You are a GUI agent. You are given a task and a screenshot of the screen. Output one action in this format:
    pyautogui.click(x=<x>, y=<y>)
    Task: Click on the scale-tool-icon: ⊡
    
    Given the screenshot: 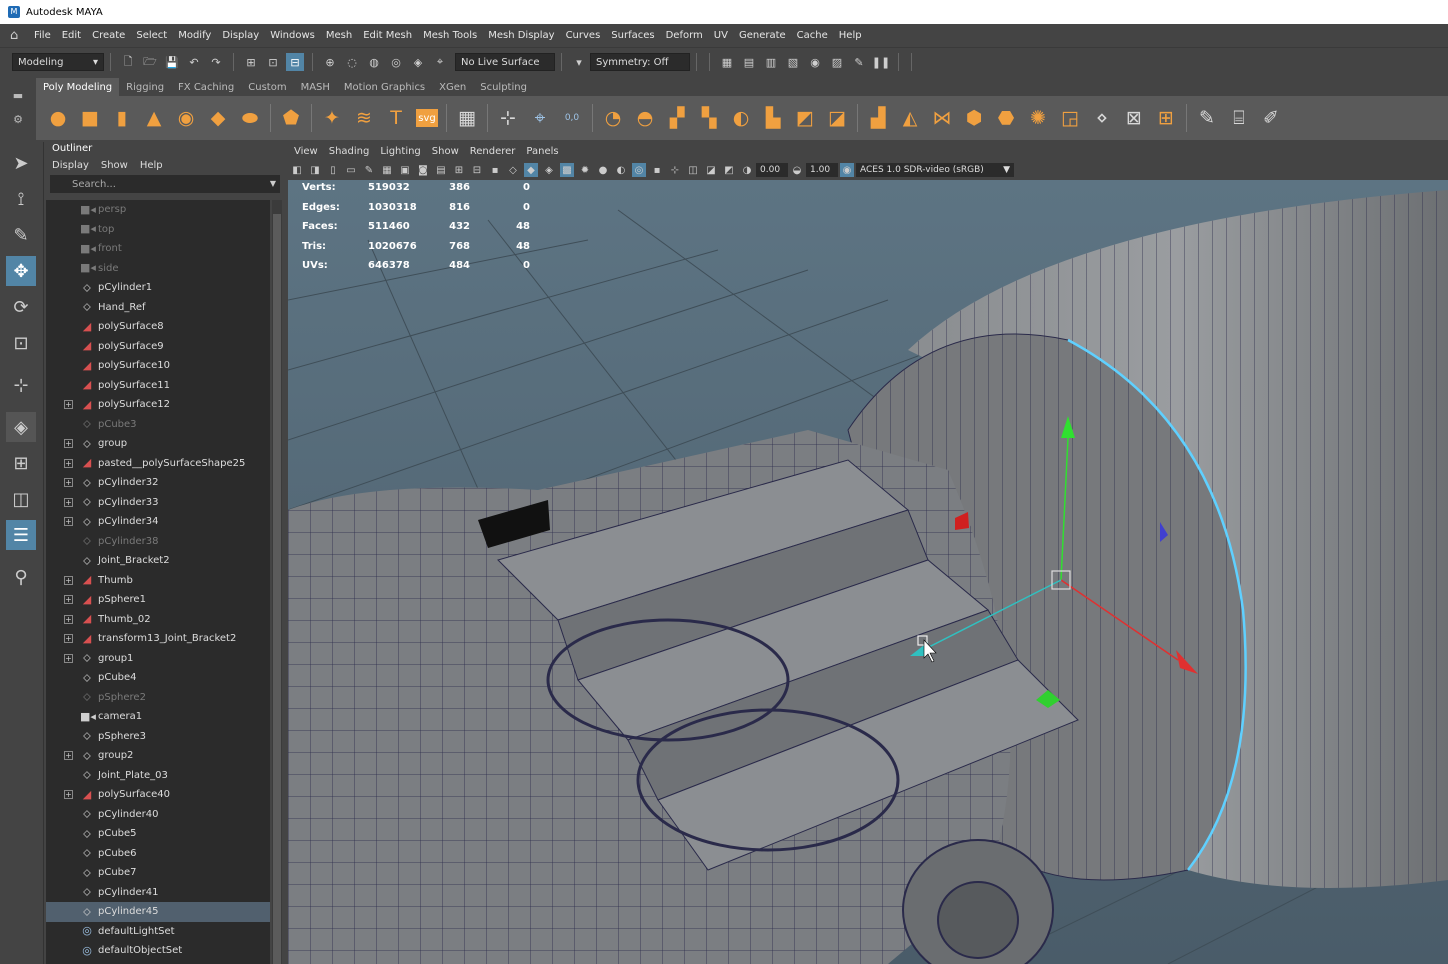 What is the action you would take?
    pyautogui.click(x=21, y=343)
    